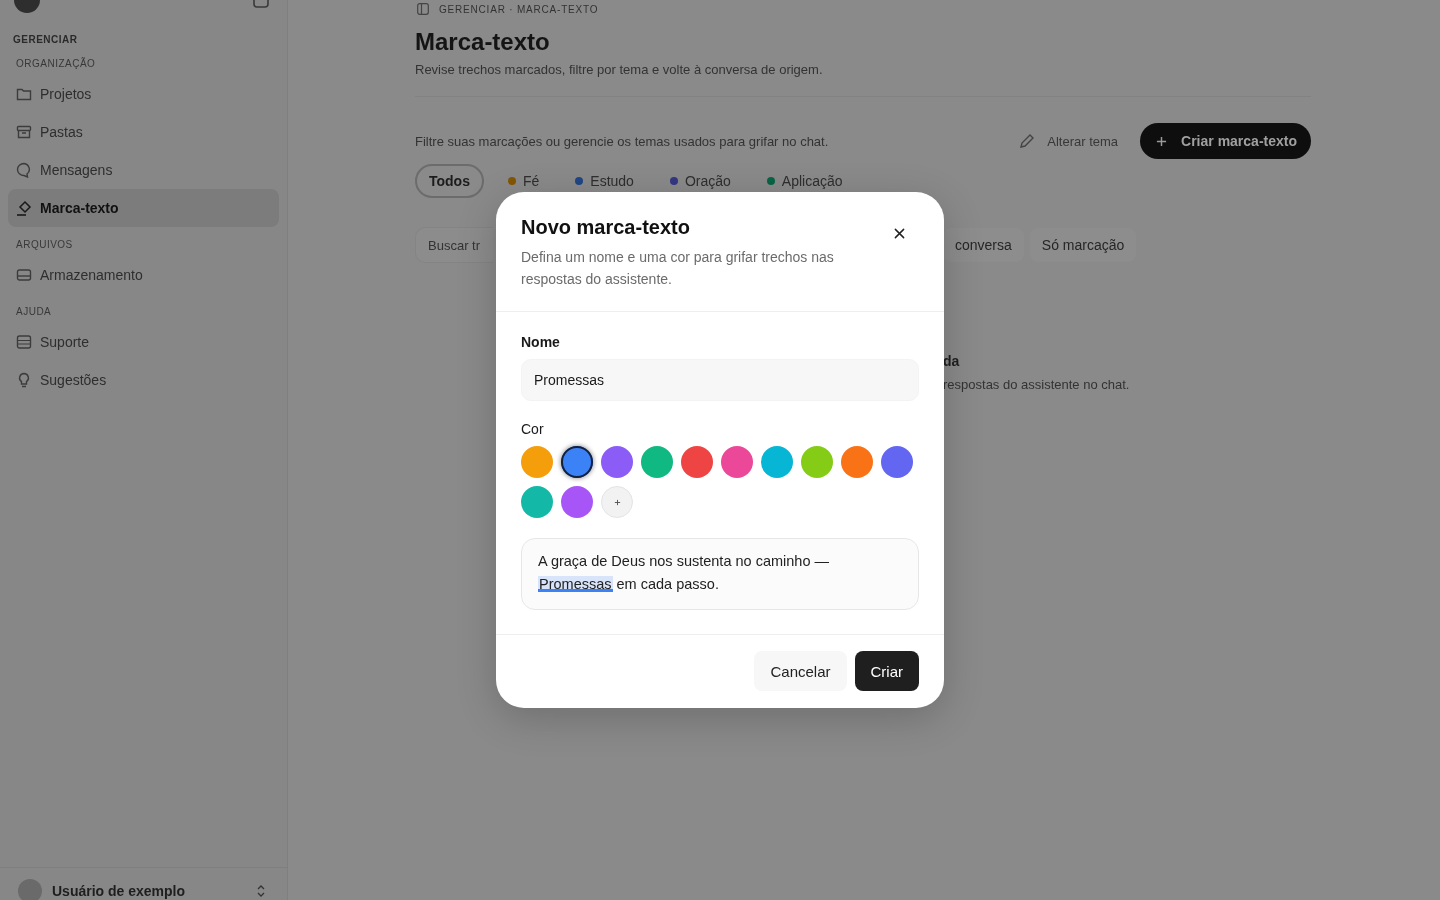 The width and height of the screenshot is (1440, 900). What do you see at coordinates (454, 245) in the screenshot?
I see `search-field: Buscar tr` at bounding box center [454, 245].